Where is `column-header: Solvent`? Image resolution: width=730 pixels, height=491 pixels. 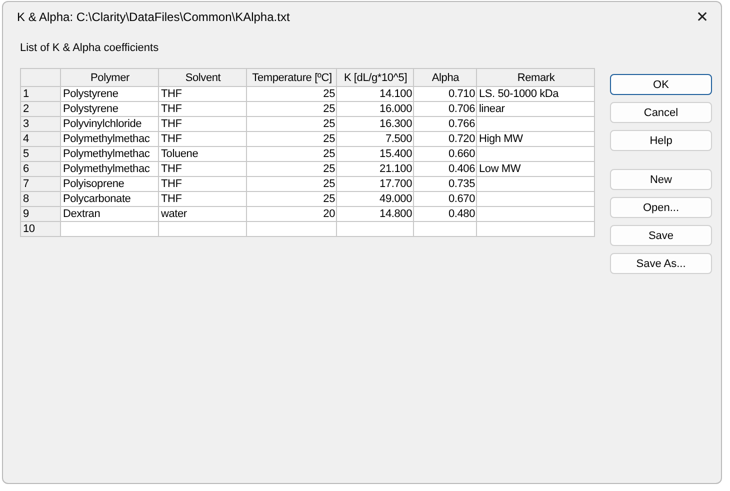 column-header: Solvent is located at coordinates (202, 77).